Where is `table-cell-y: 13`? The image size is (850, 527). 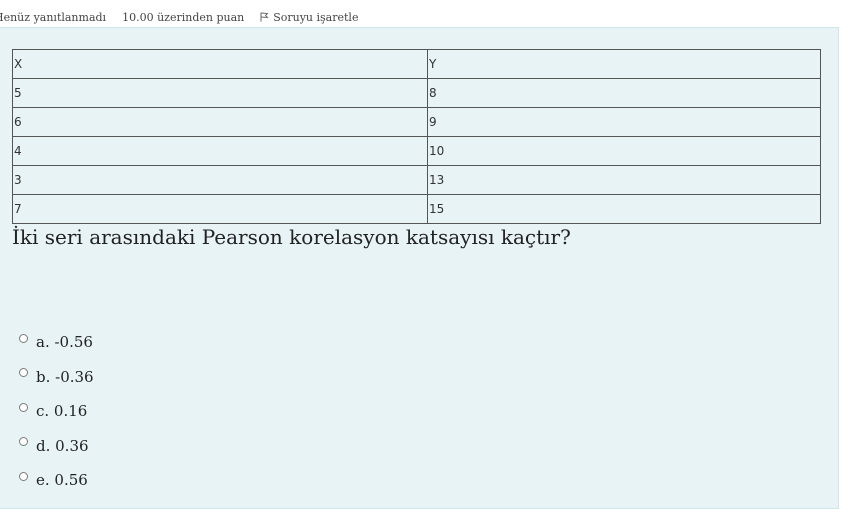
table-cell-y: 13 is located at coordinates (624, 180).